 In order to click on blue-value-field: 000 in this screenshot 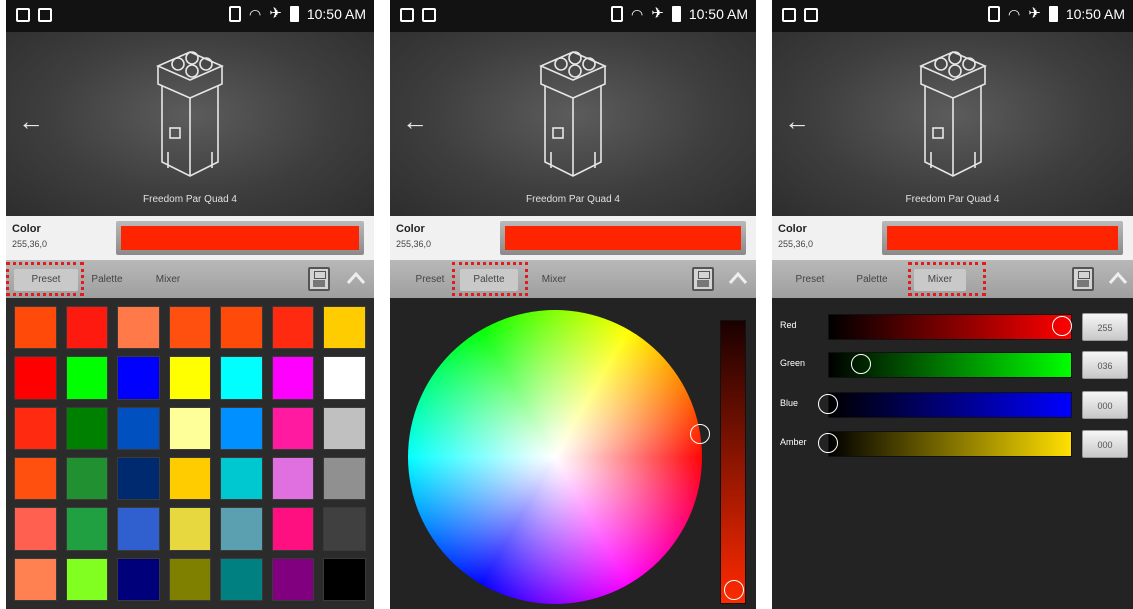, I will do `click(1105, 405)`.